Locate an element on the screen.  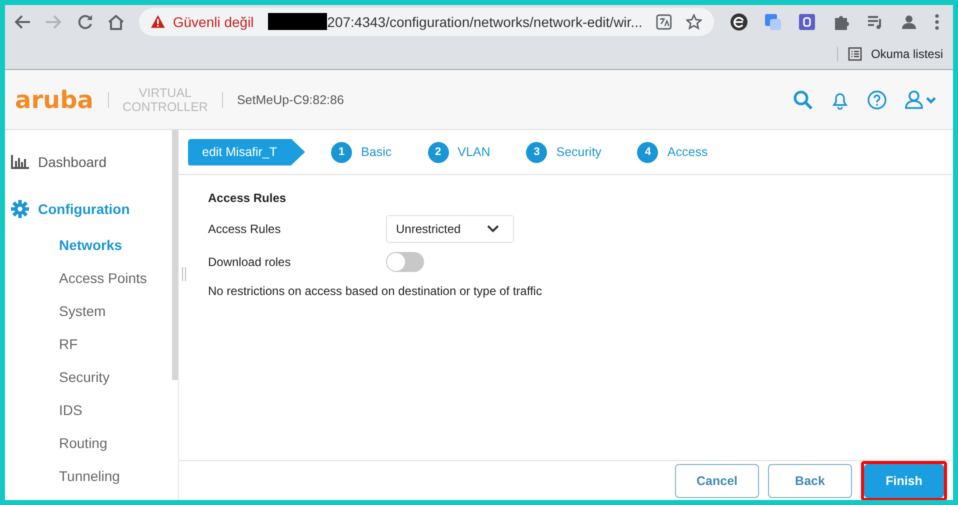
wizard-step: 4 Access is located at coordinates (672, 152).